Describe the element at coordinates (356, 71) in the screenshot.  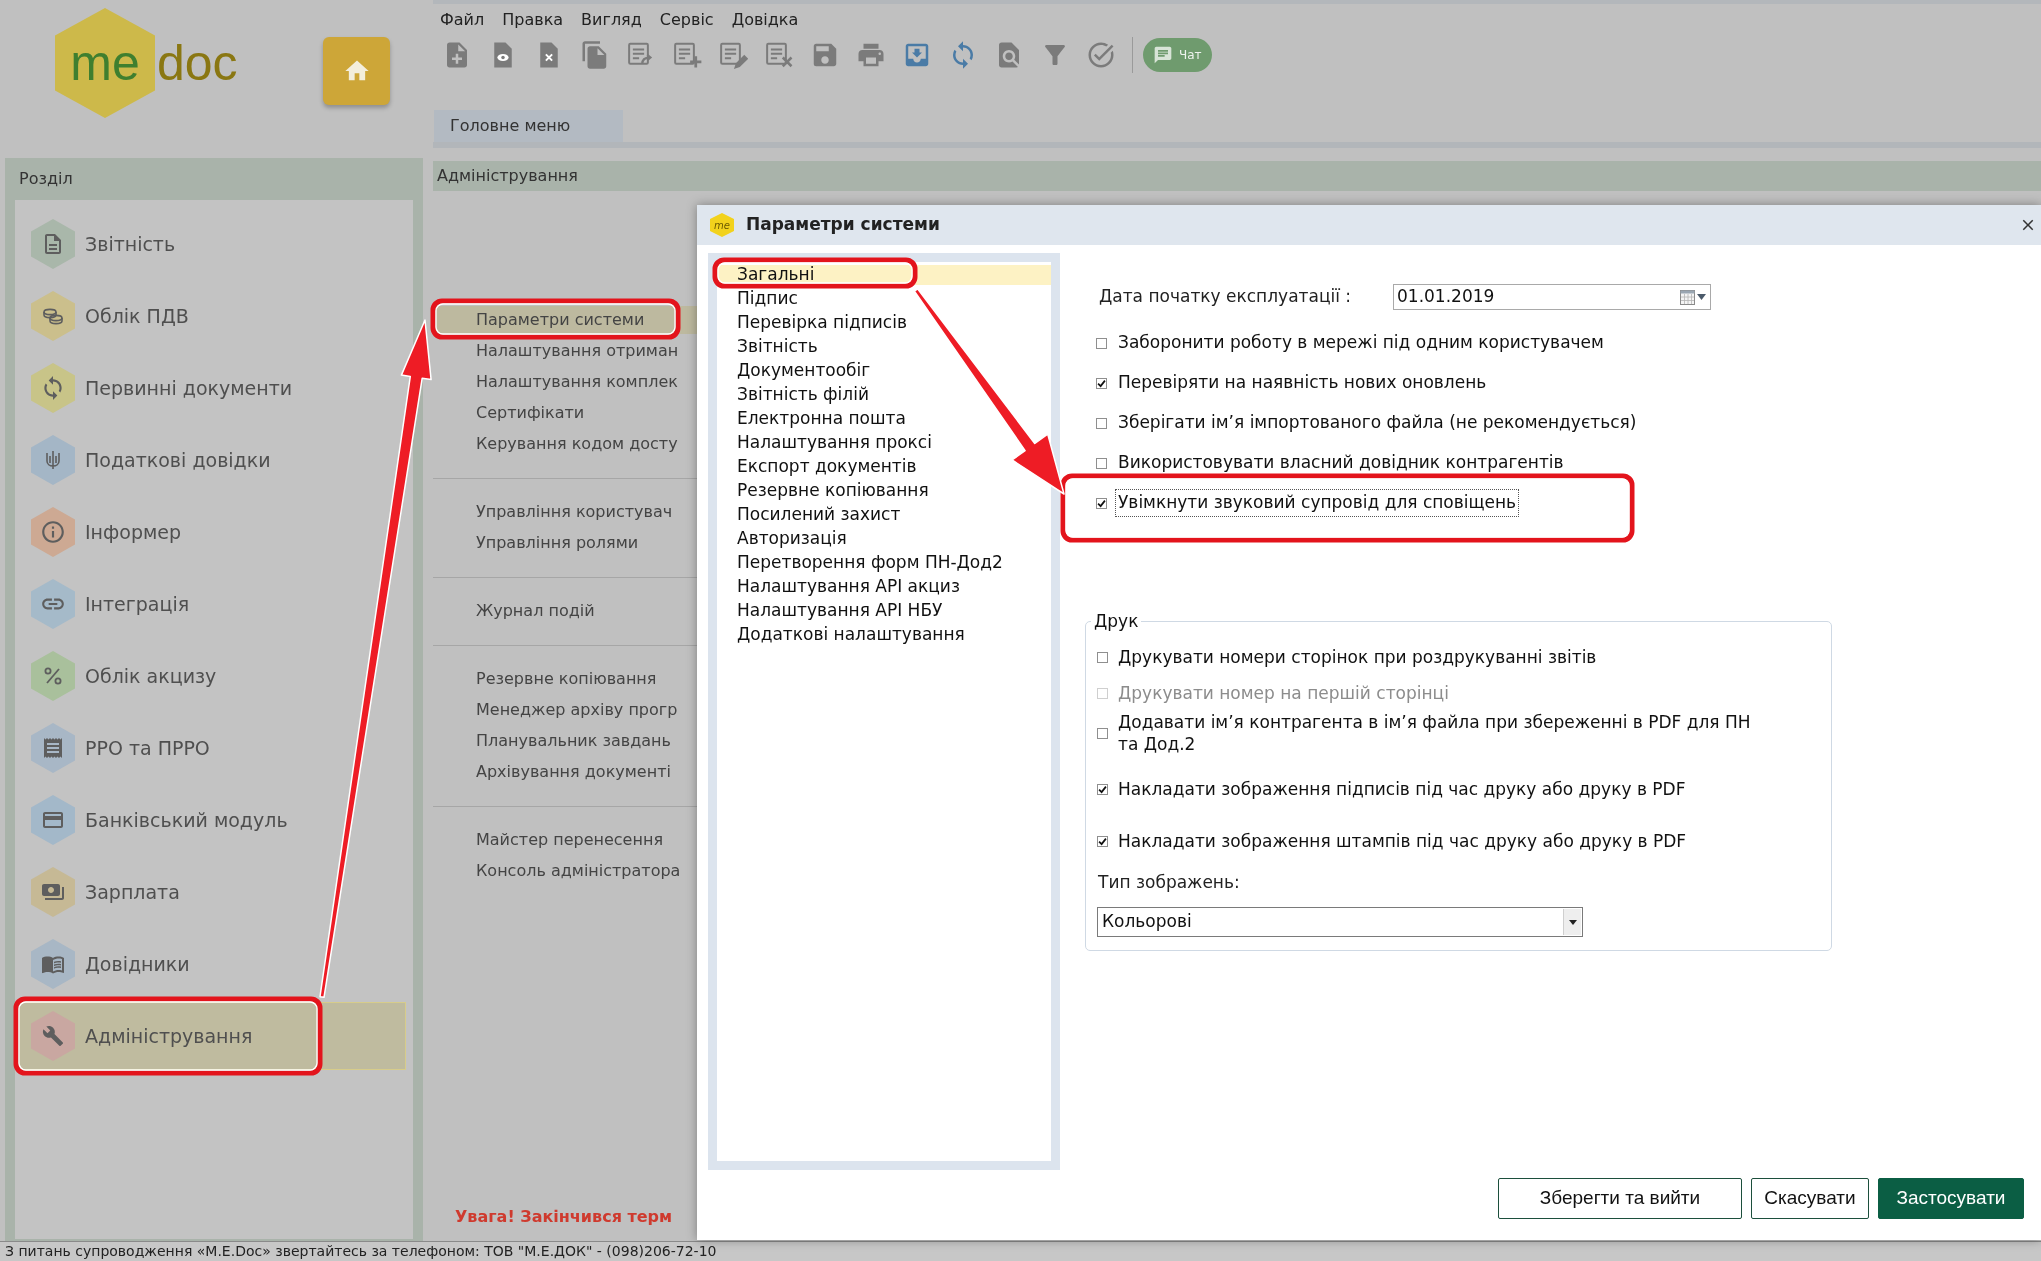
I see `home-button` at that location.